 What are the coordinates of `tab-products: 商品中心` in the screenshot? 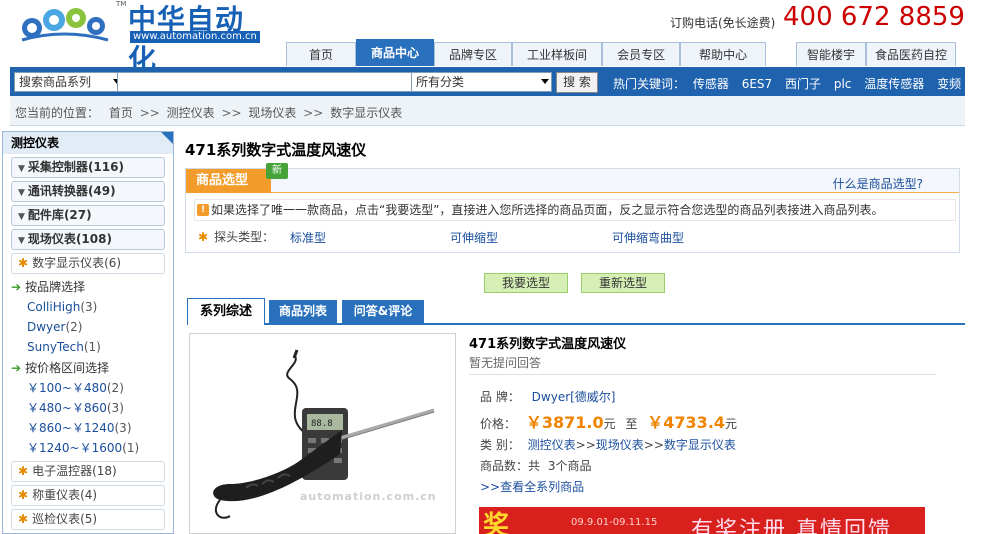 It's located at (395, 52).